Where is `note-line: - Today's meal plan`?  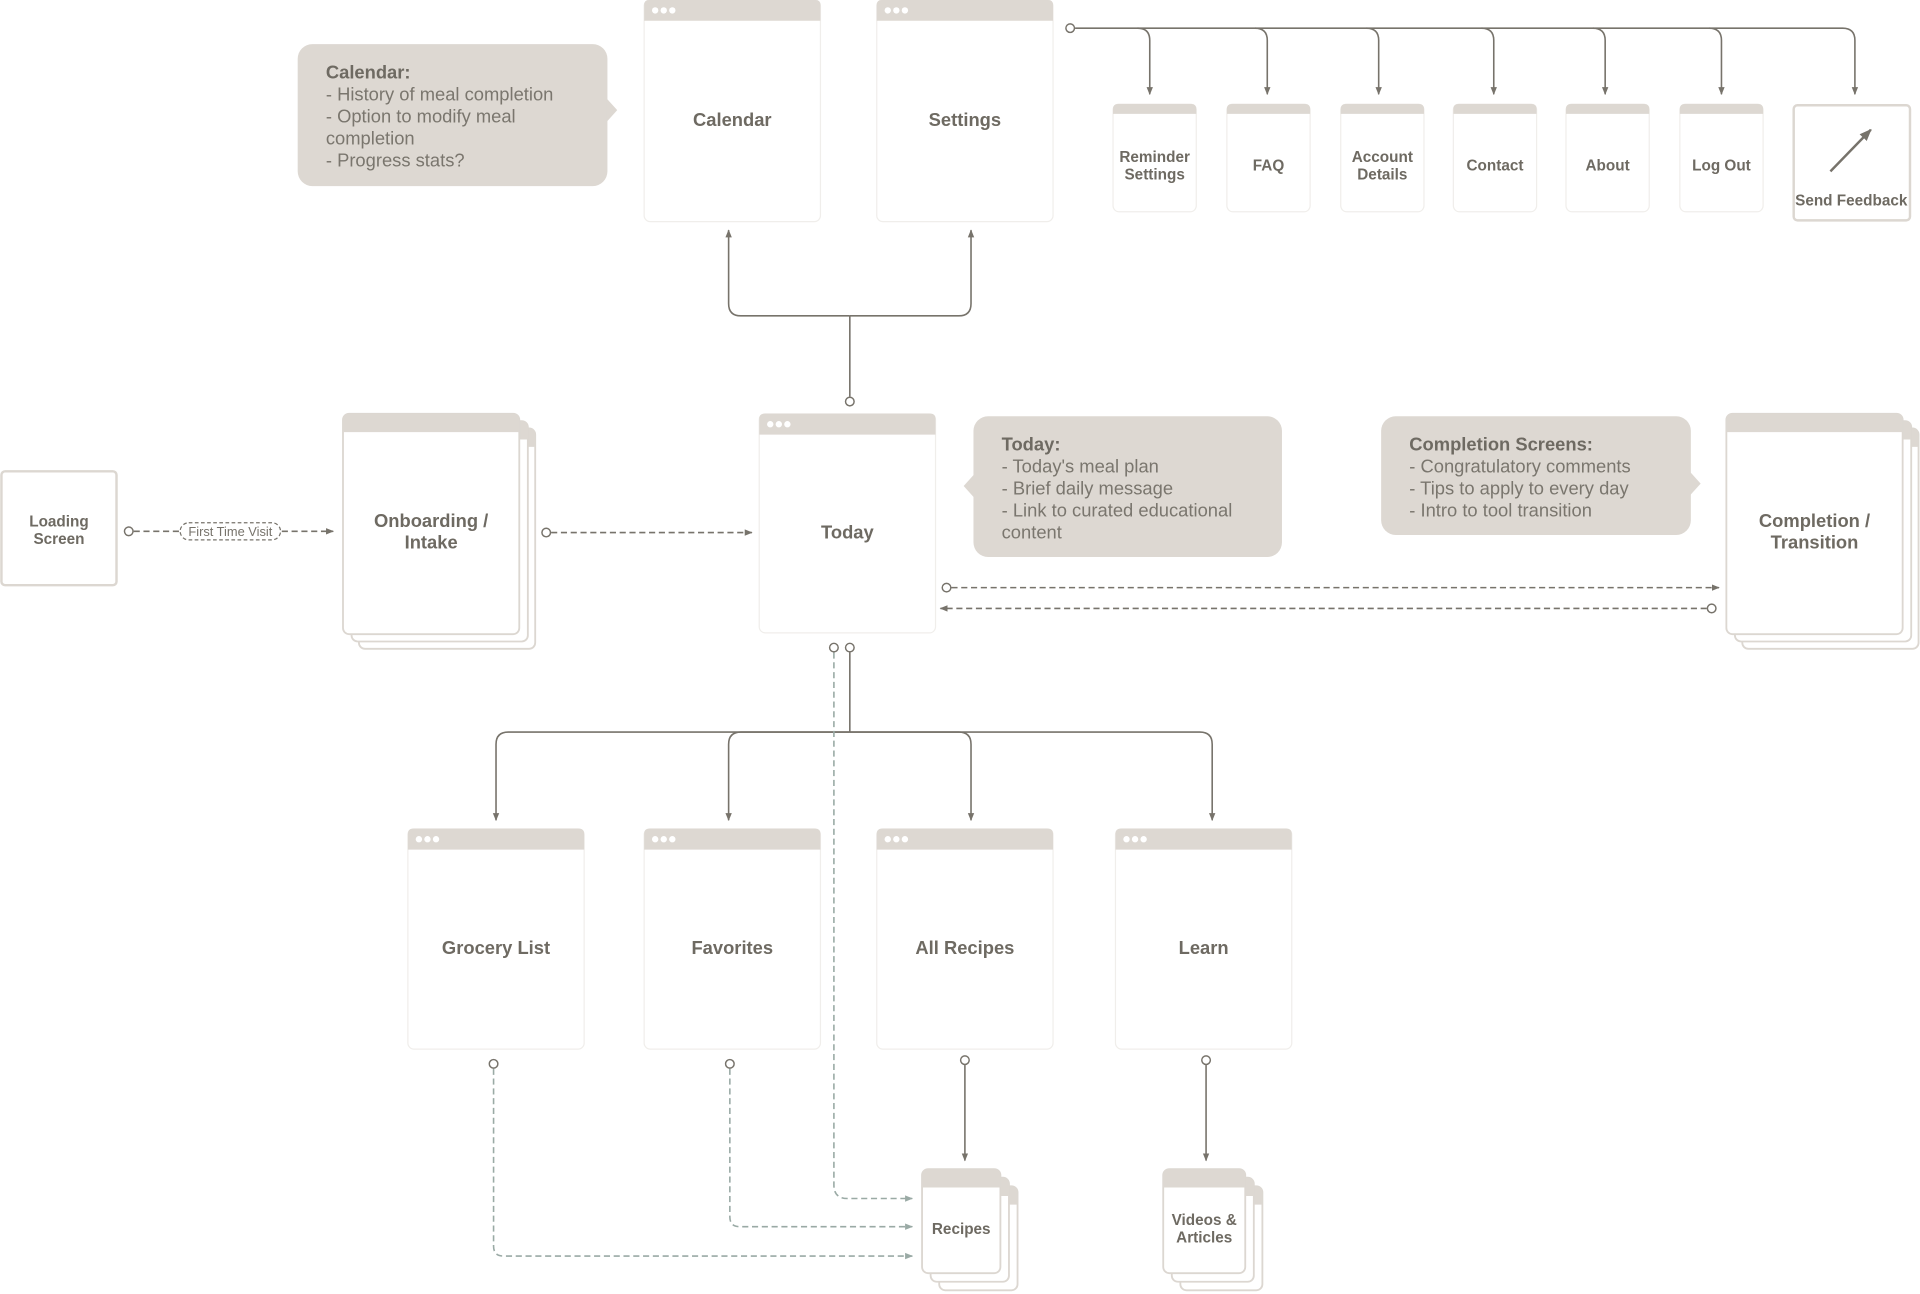 note-line: - Today's meal plan is located at coordinates (1080, 466).